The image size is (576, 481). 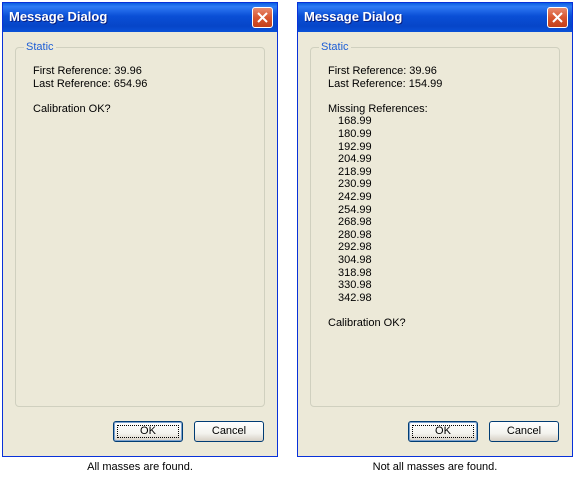 I want to click on missing-reference-item: 218.99, so click(x=355, y=171).